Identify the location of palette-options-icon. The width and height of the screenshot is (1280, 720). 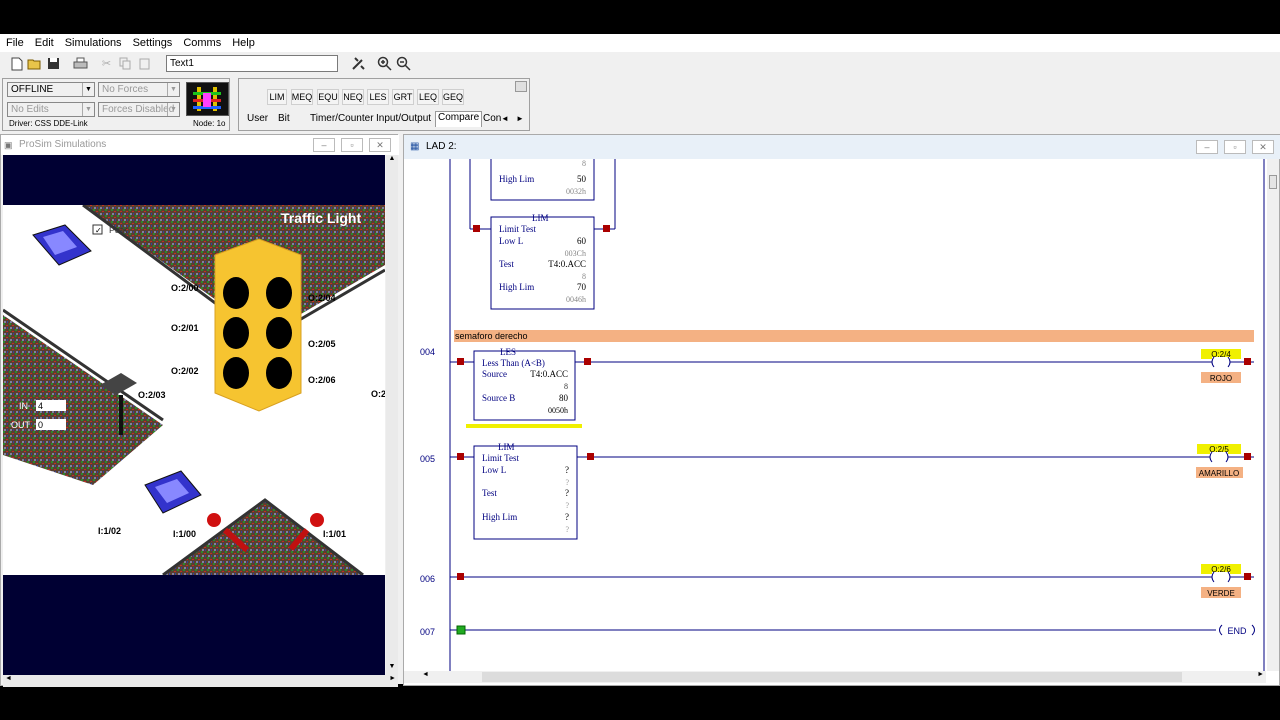
(521, 86).